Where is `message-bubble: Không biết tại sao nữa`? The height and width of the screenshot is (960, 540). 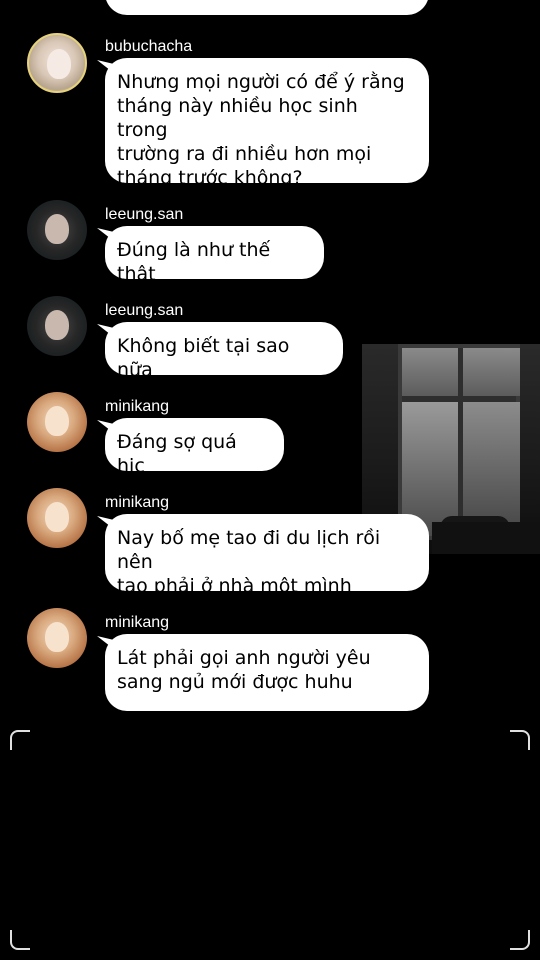
message-bubble: Không biết tại sao nữa is located at coordinates (224, 351).